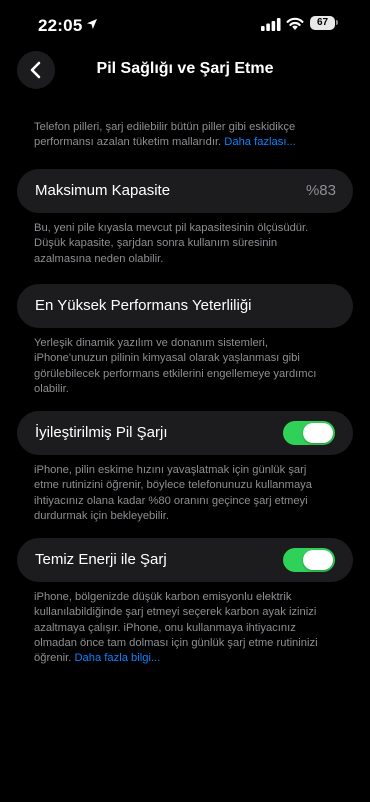  What do you see at coordinates (101, 559) in the screenshot?
I see `clean-energy-label: Temiz Enerji ile Şarj` at bounding box center [101, 559].